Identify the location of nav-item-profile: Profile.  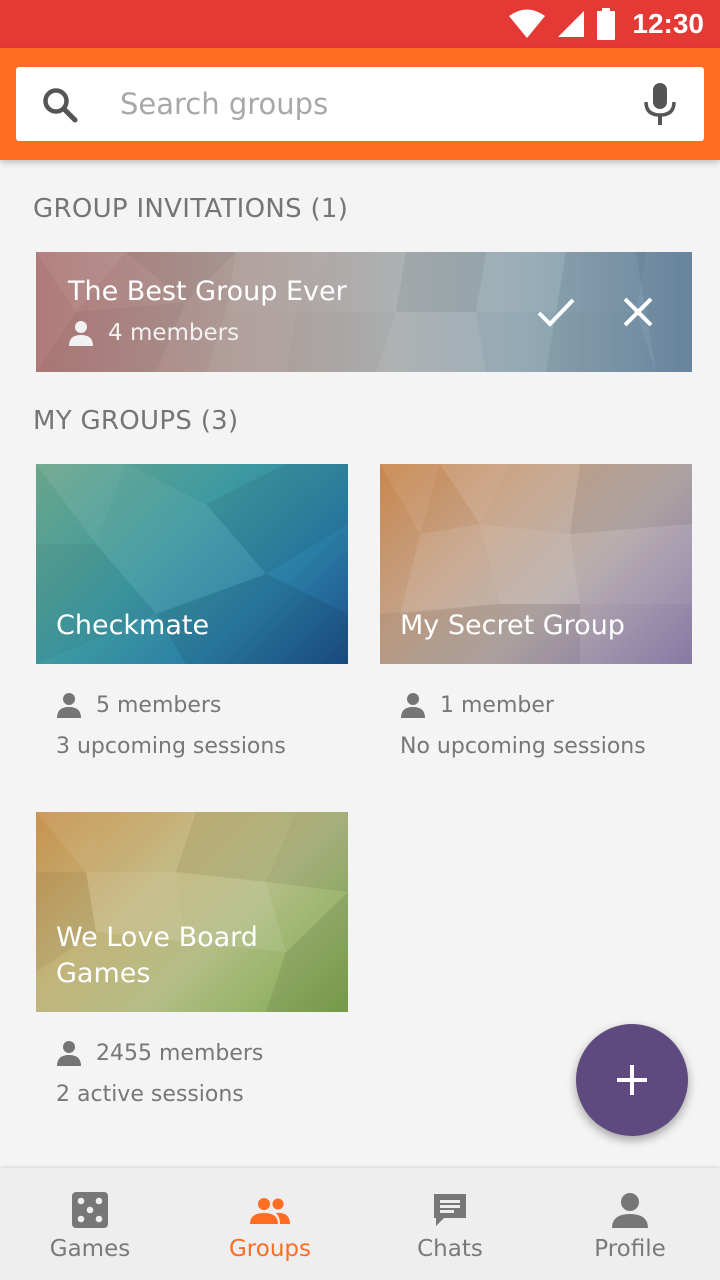
(630, 1224).